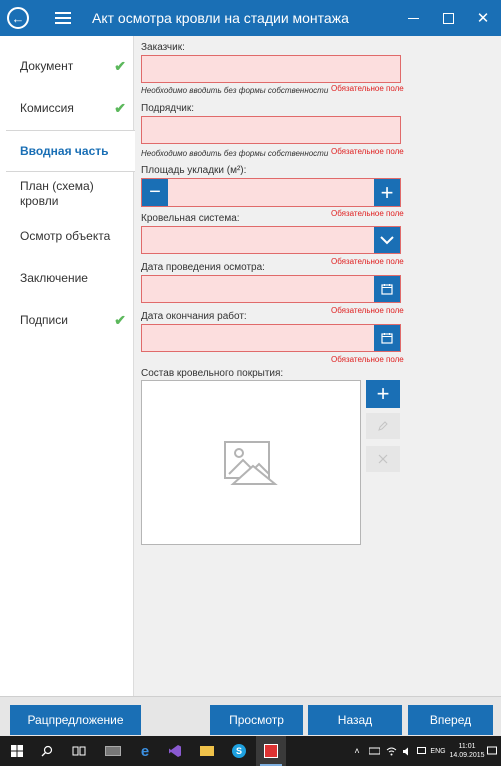 This screenshot has width=501, height=766. I want to click on task-view-button, so click(79, 751).